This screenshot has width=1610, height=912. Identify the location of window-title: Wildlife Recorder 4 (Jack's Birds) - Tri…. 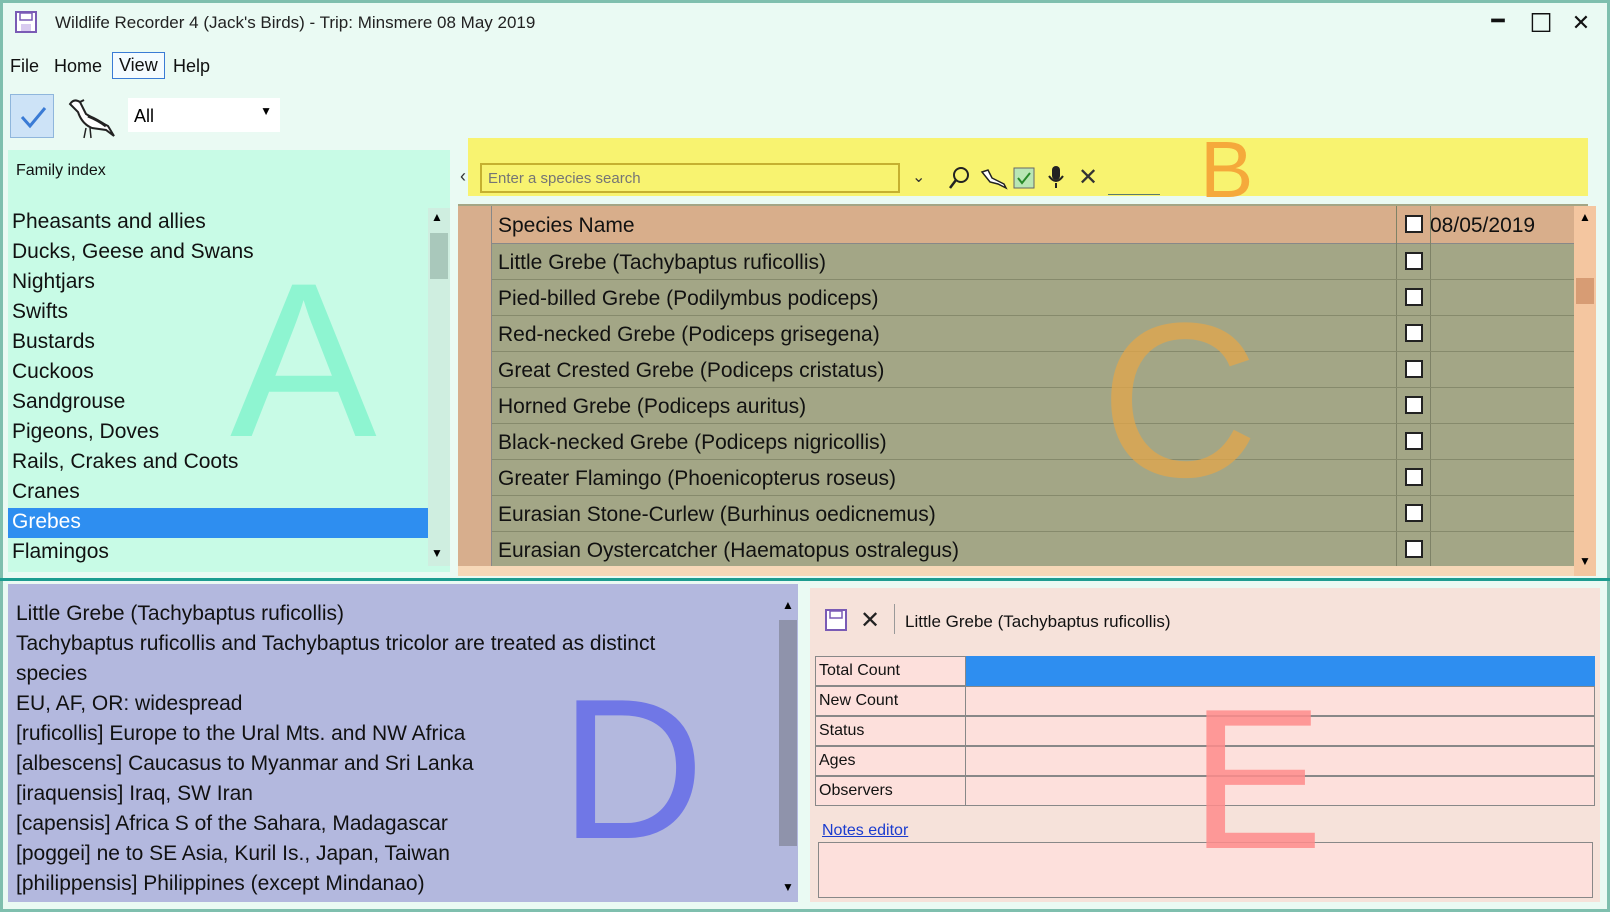
(295, 22).